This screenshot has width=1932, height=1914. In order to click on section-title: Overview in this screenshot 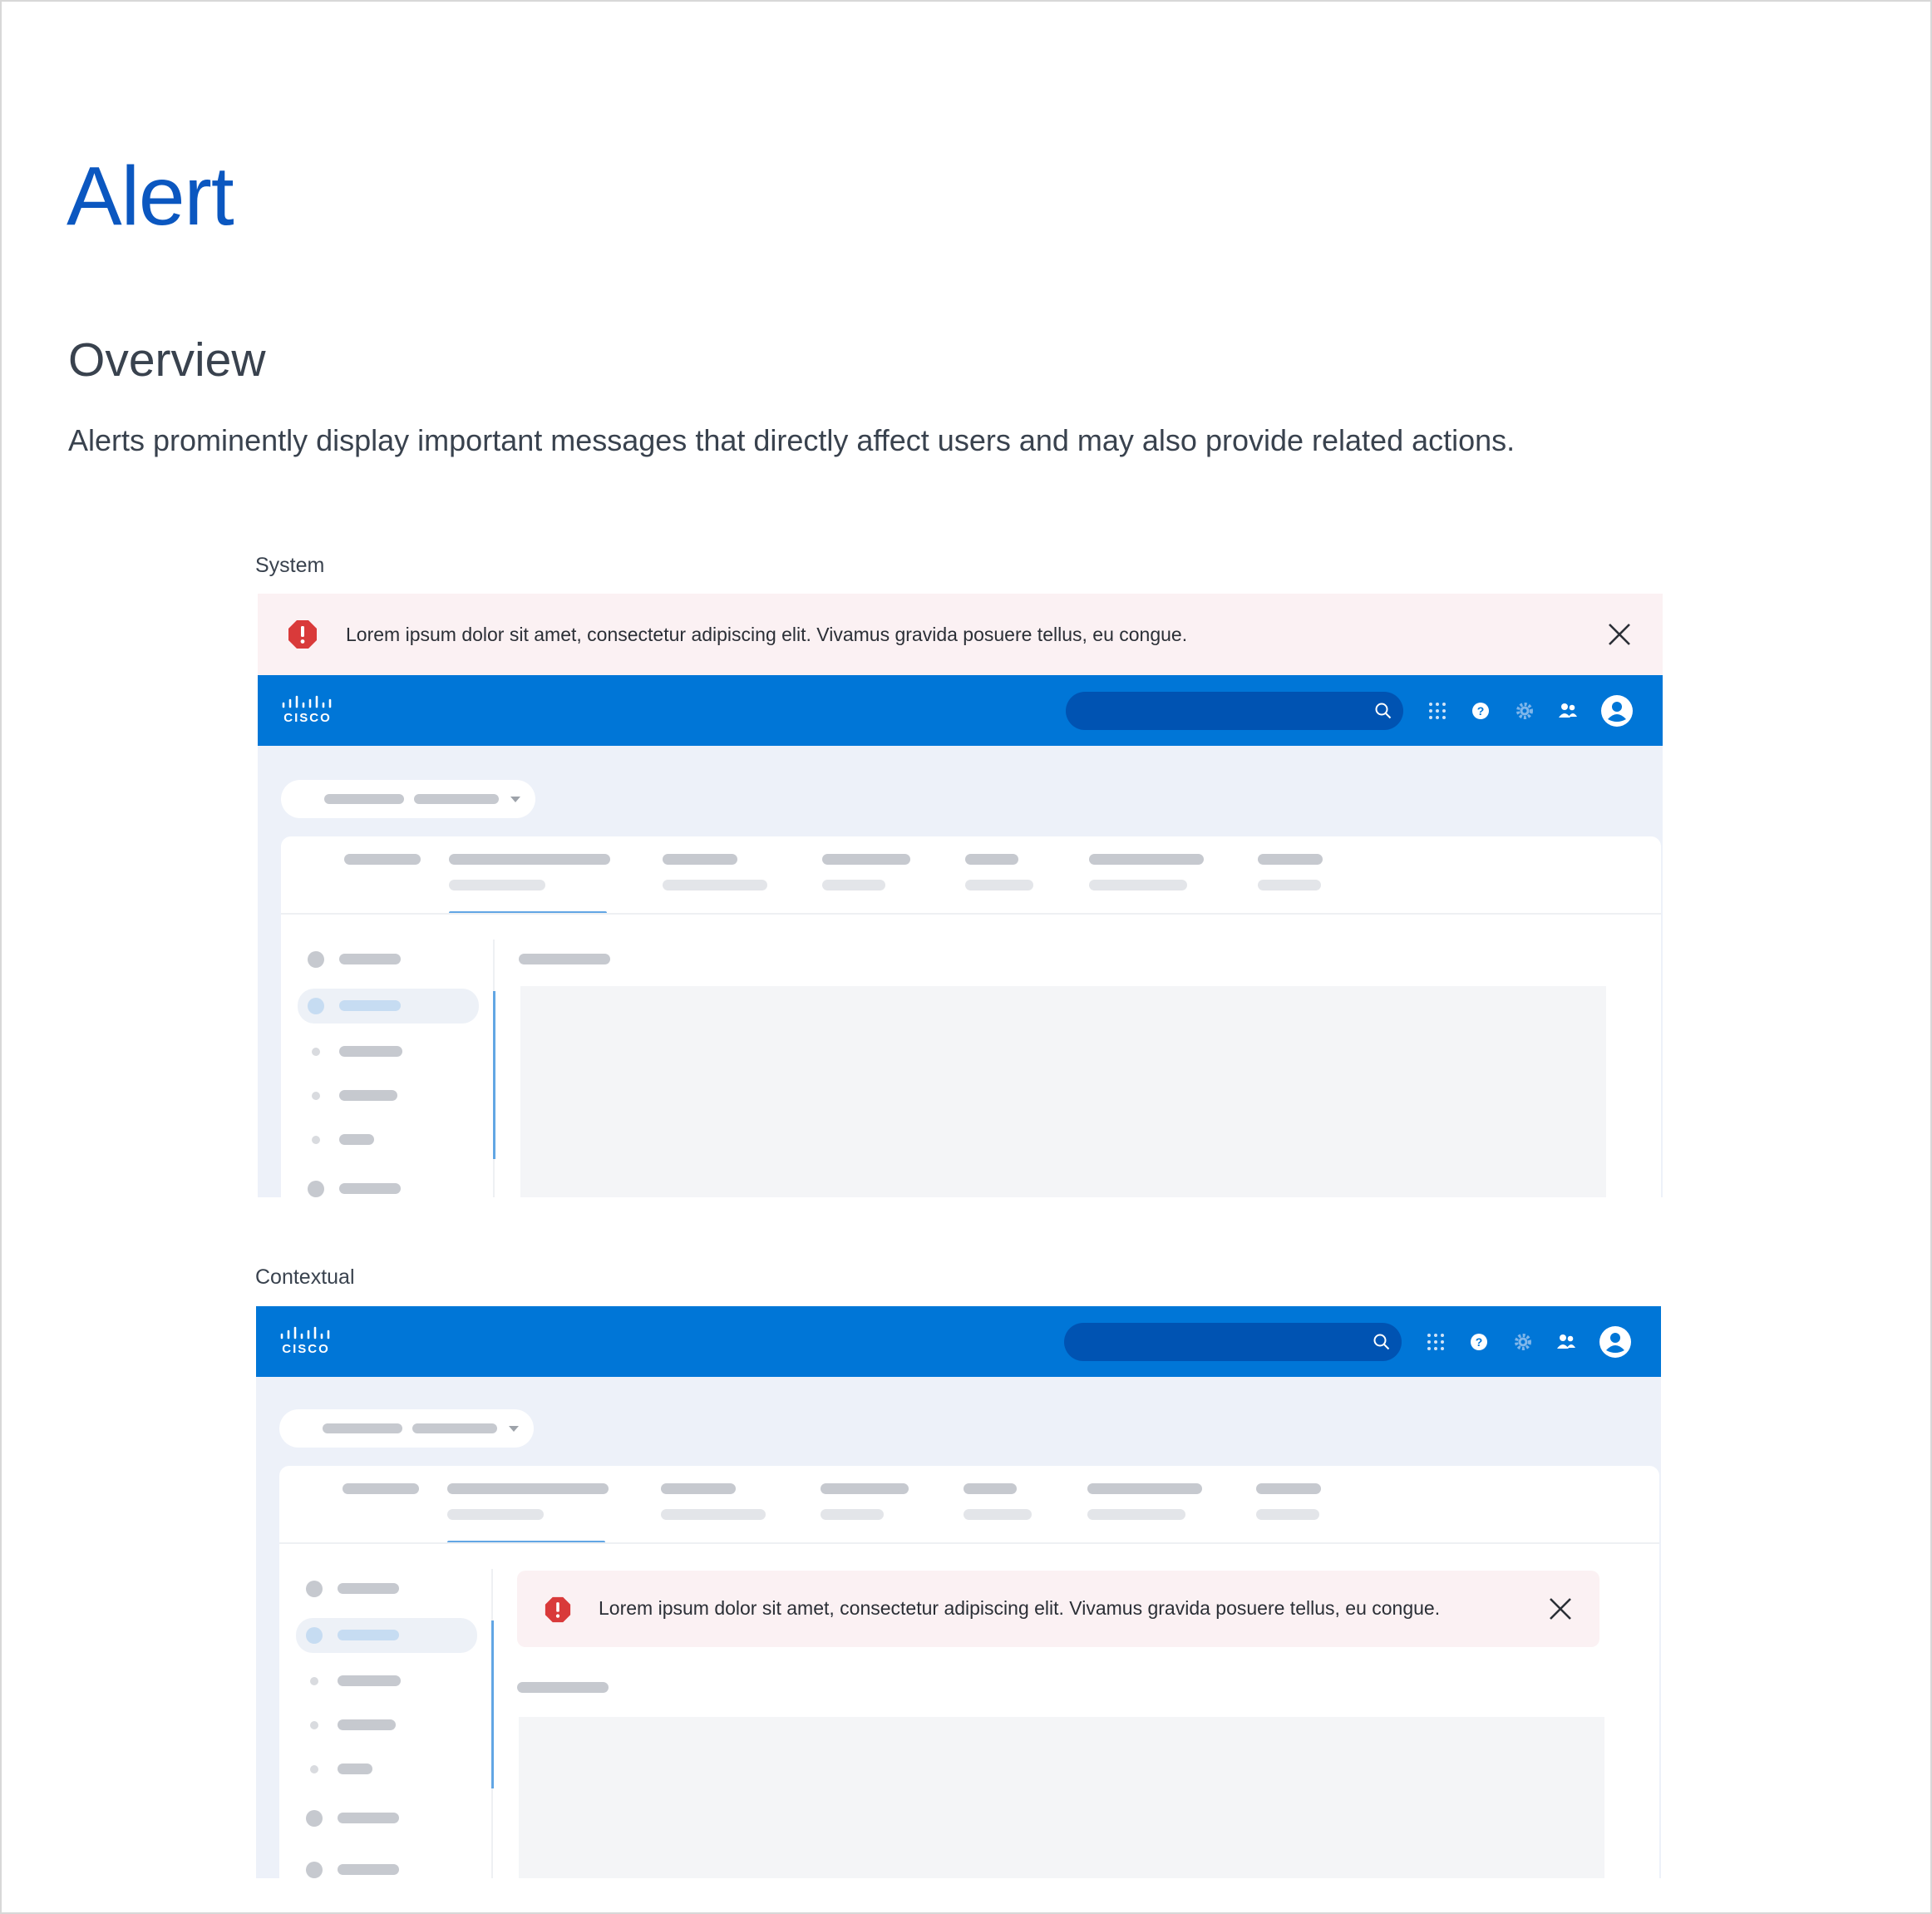, I will do `click(167, 360)`.